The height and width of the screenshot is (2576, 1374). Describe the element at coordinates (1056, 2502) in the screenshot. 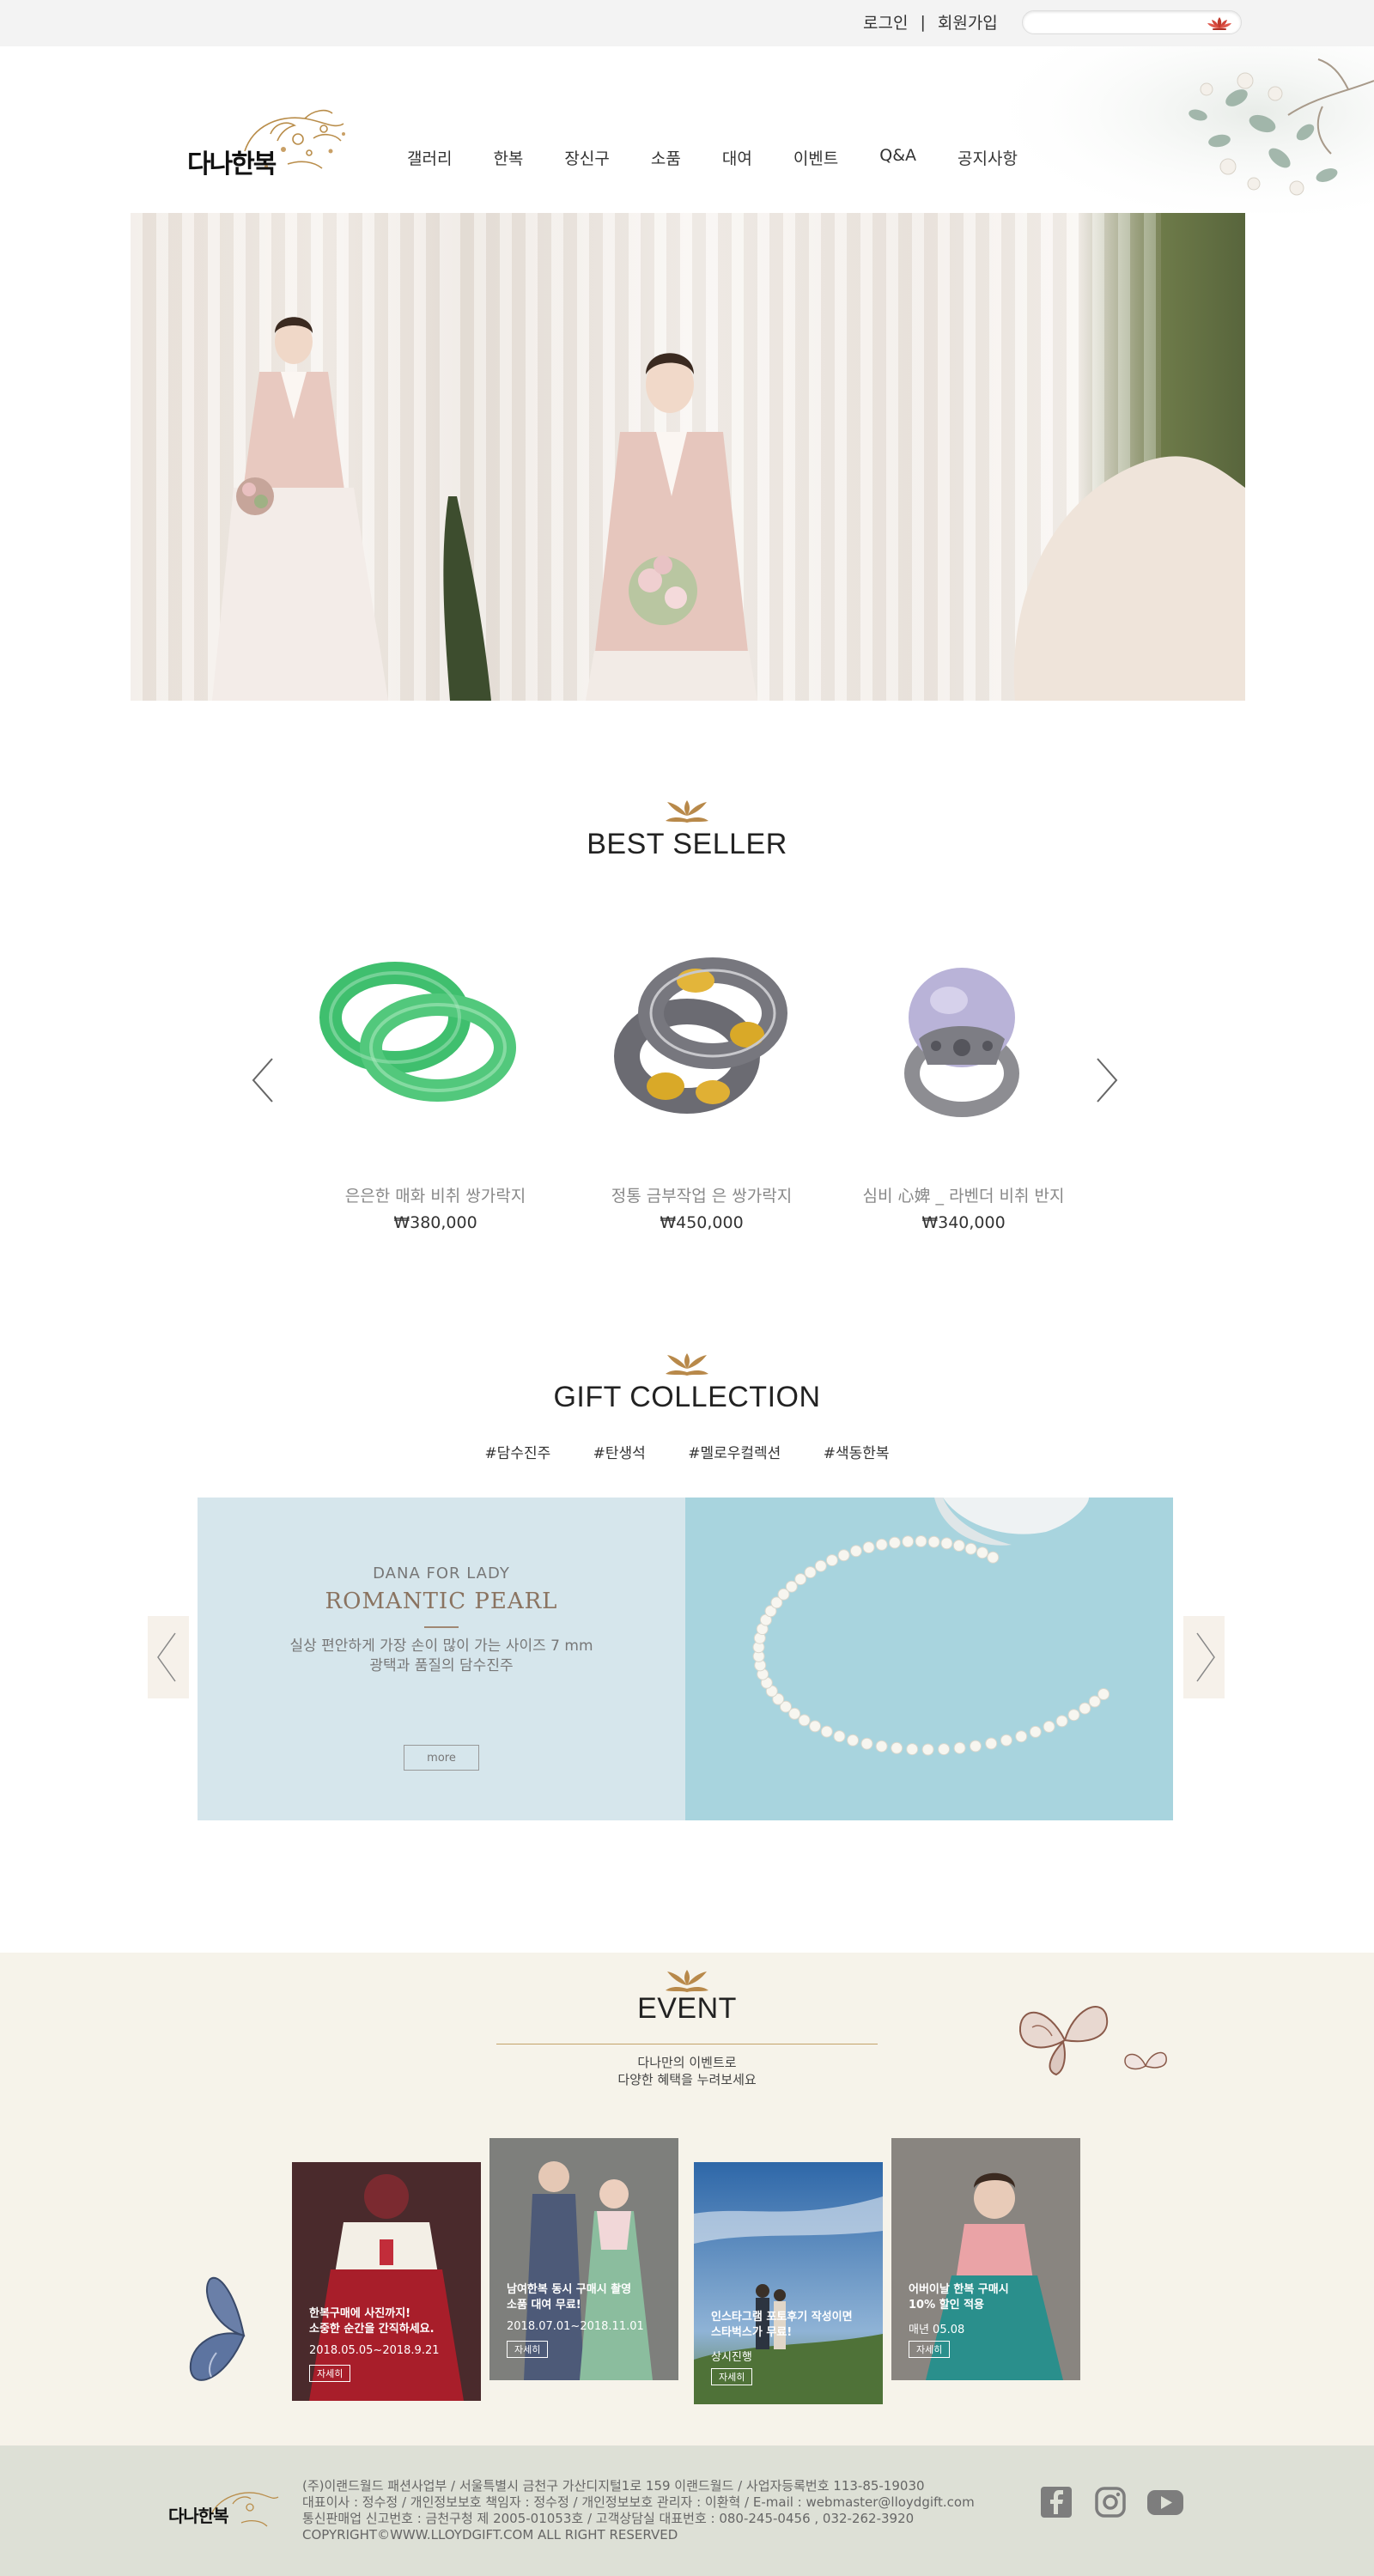

I see `facebook-icon` at that location.